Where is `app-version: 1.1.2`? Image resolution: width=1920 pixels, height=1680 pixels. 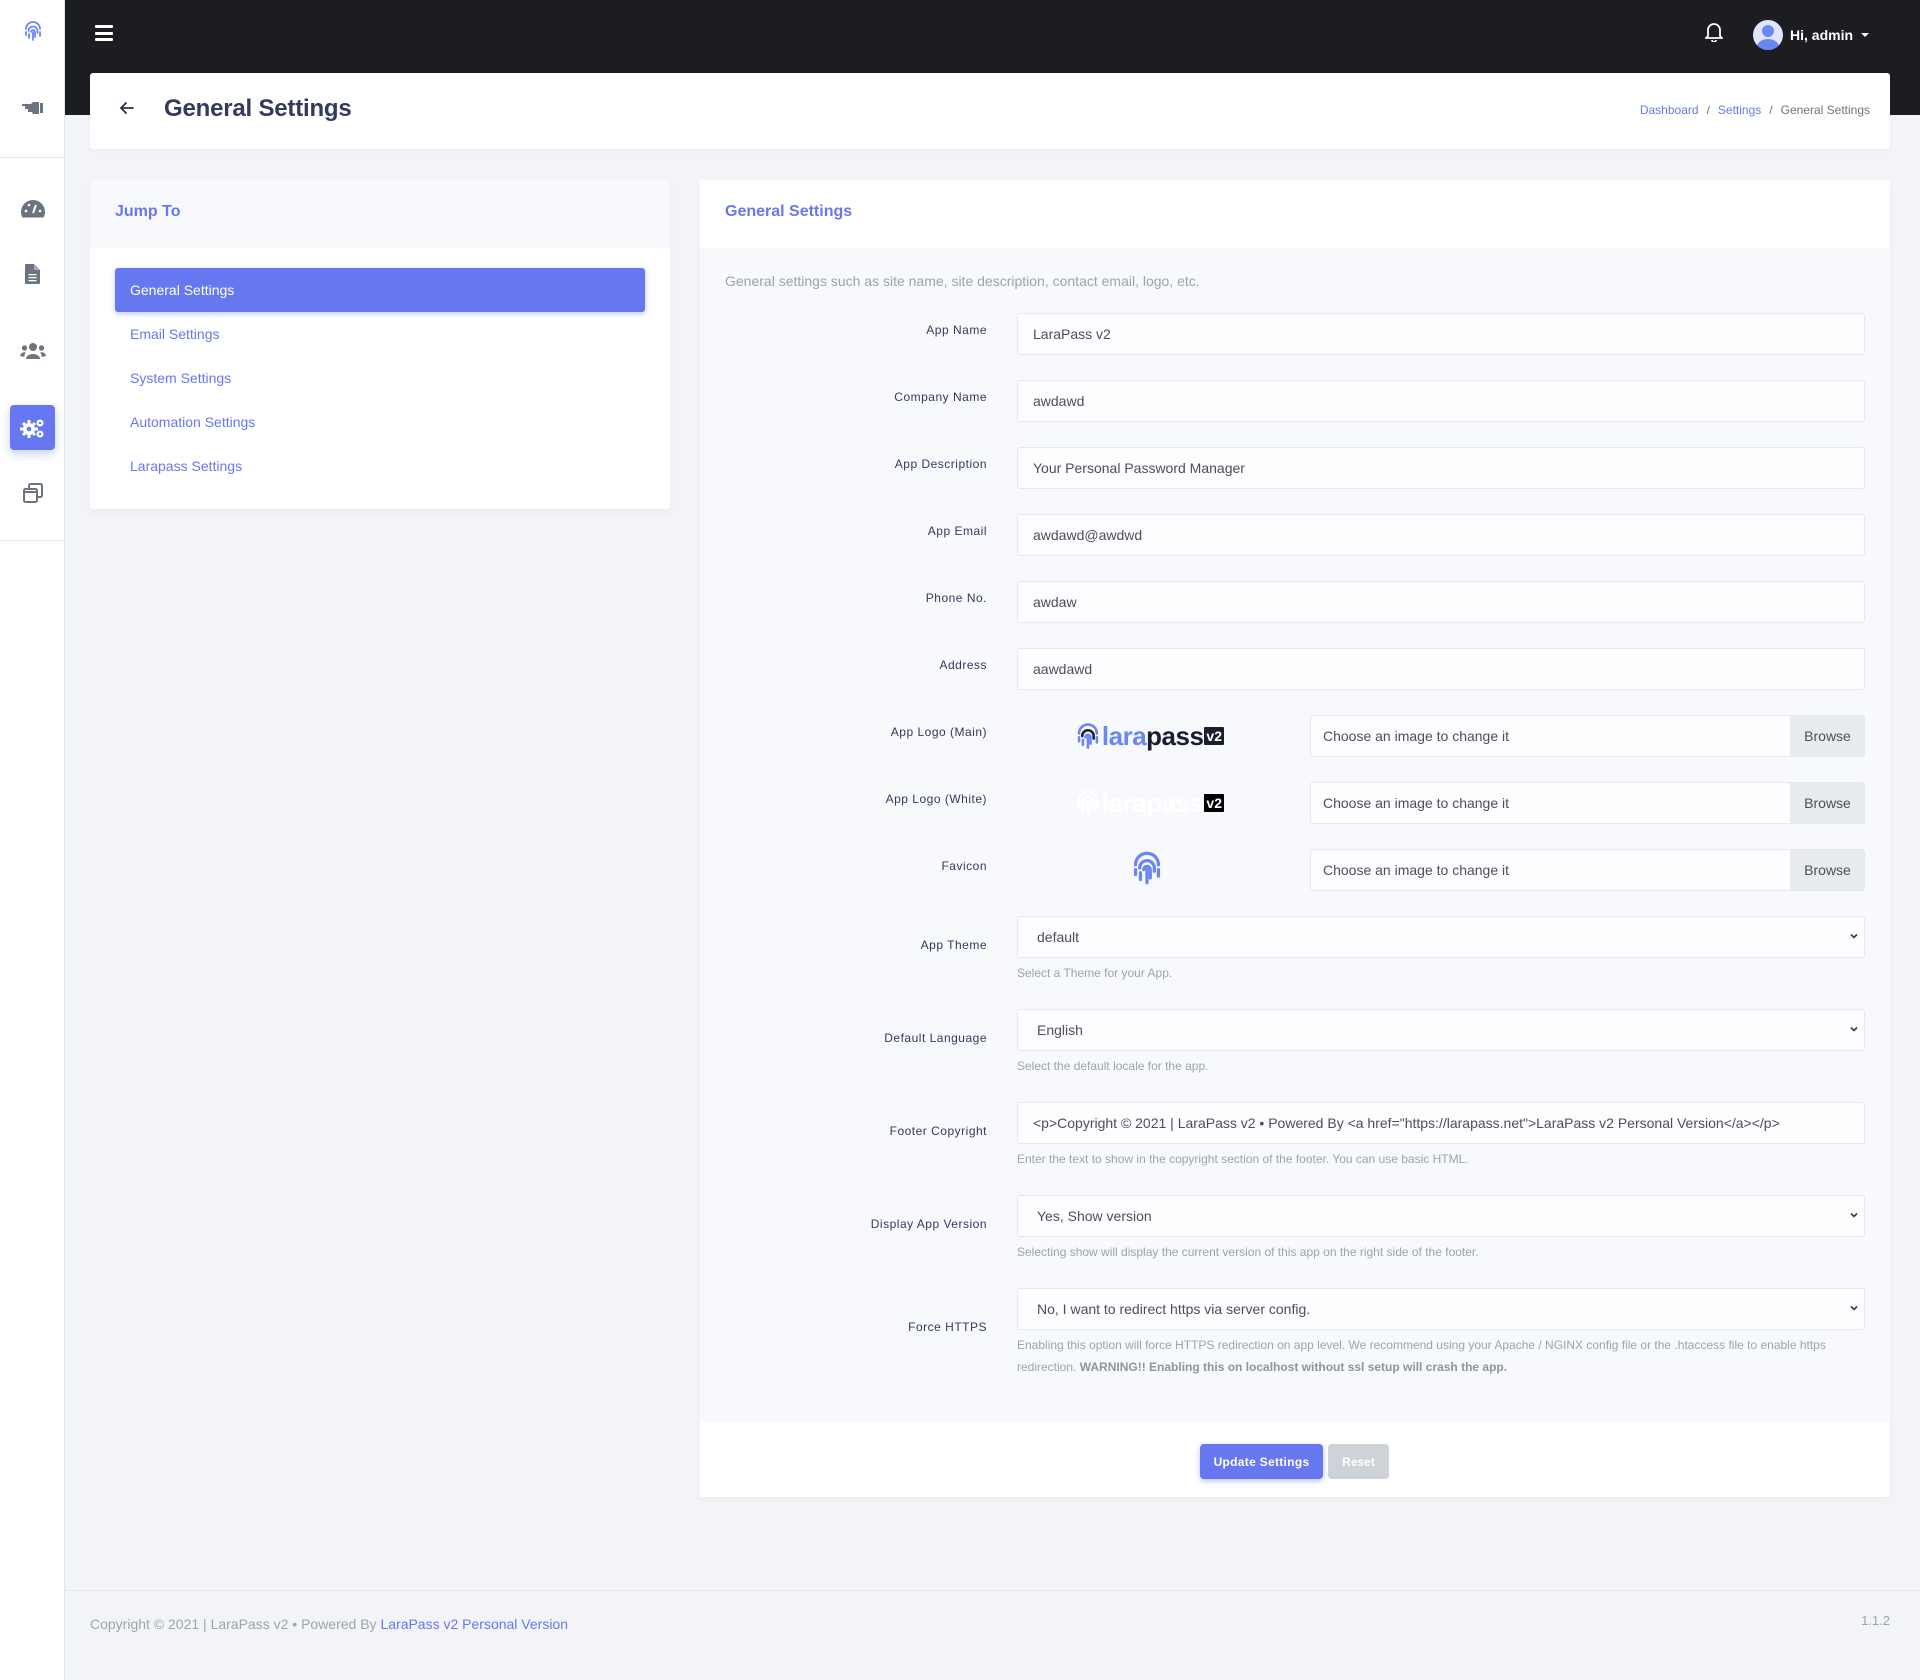 app-version: 1.1.2 is located at coordinates (1875, 1620).